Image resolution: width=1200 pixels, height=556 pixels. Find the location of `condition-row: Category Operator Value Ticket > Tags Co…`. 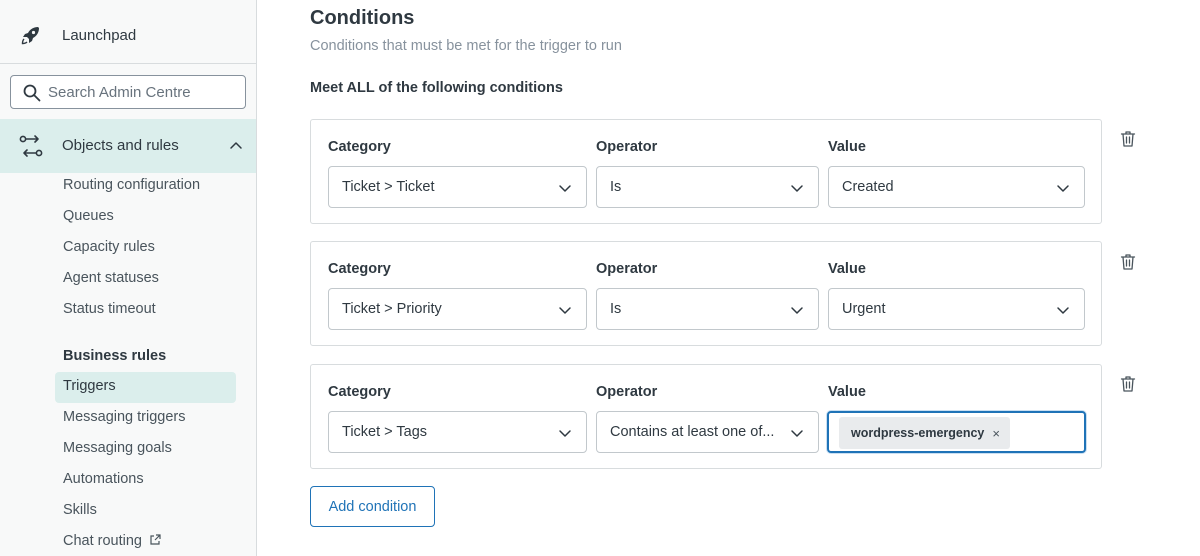

condition-row: Category Operator Value Ticket > Tags Co… is located at coordinates (706, 416).